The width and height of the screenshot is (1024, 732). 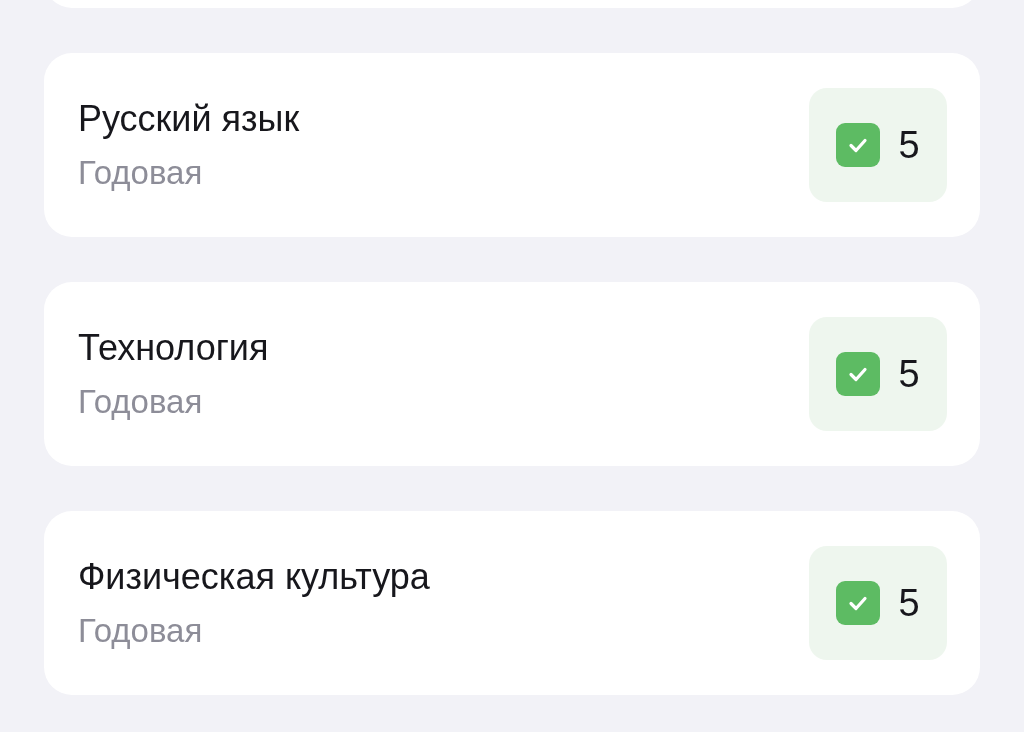 What do you see at coordinates (173, 348) in the screenshot?
I see `subject-name: Технология` at bounding box center [173, 348].